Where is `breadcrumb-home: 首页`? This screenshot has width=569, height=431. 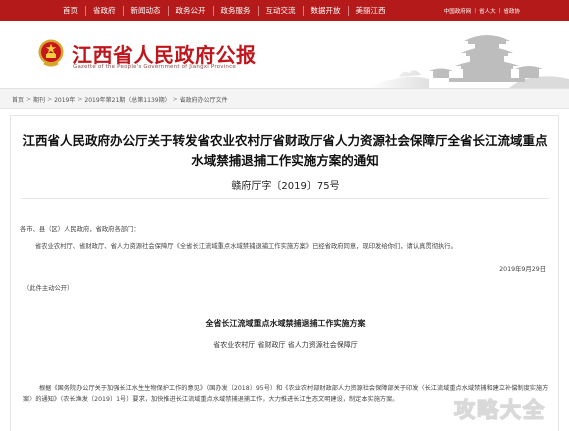 breadcrumb-home: 首页 is located at coordinates (18, 99).